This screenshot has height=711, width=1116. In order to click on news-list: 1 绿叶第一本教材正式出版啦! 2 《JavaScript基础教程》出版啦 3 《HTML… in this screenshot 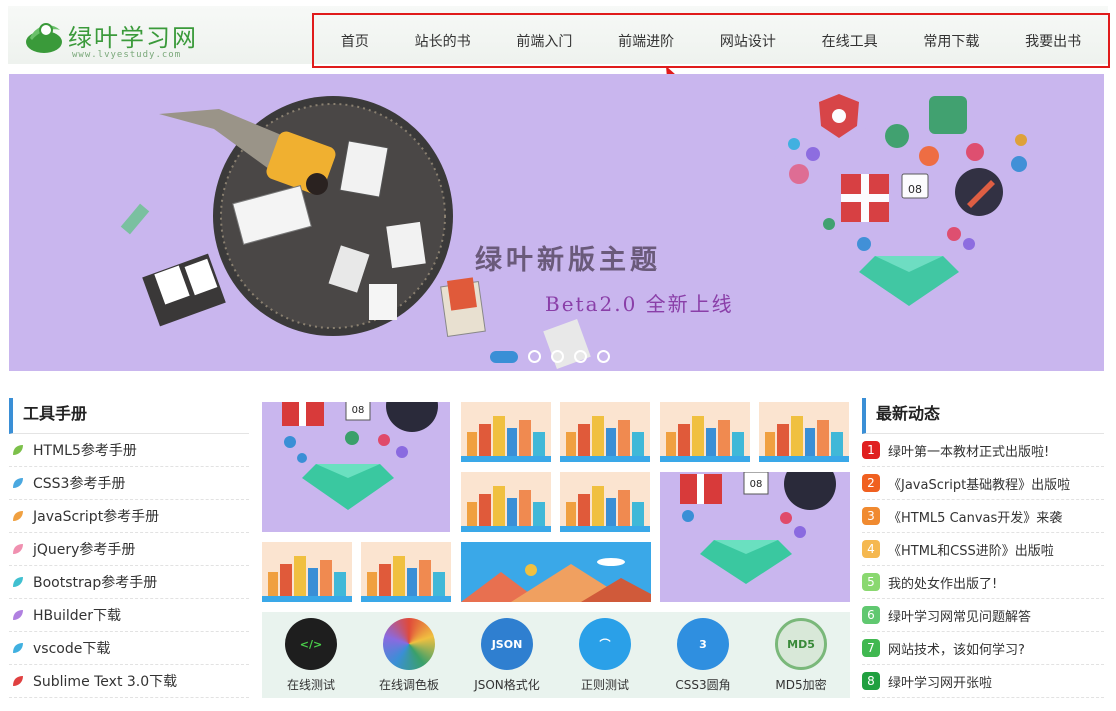, I will do `click(983, 566)`.